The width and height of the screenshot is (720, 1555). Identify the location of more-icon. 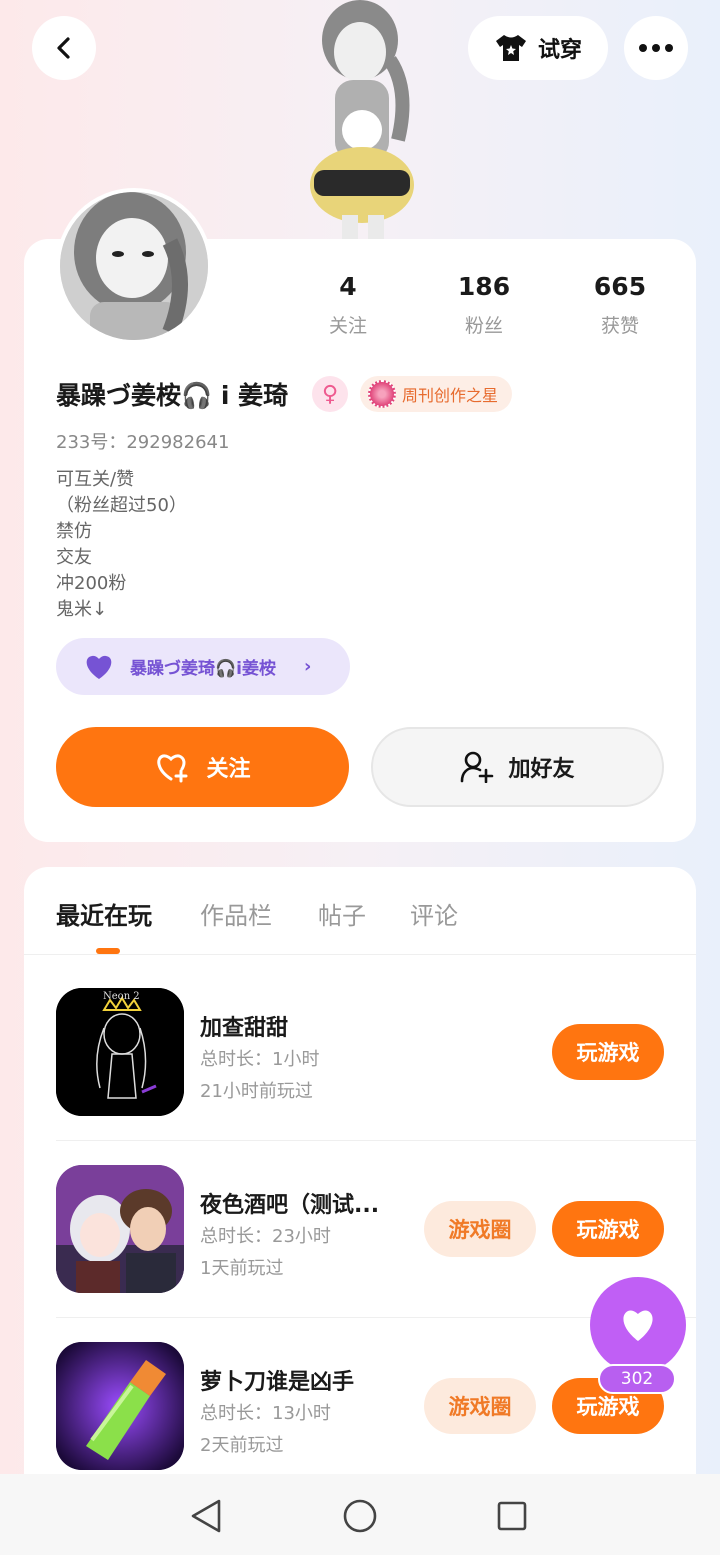
(656, 48).